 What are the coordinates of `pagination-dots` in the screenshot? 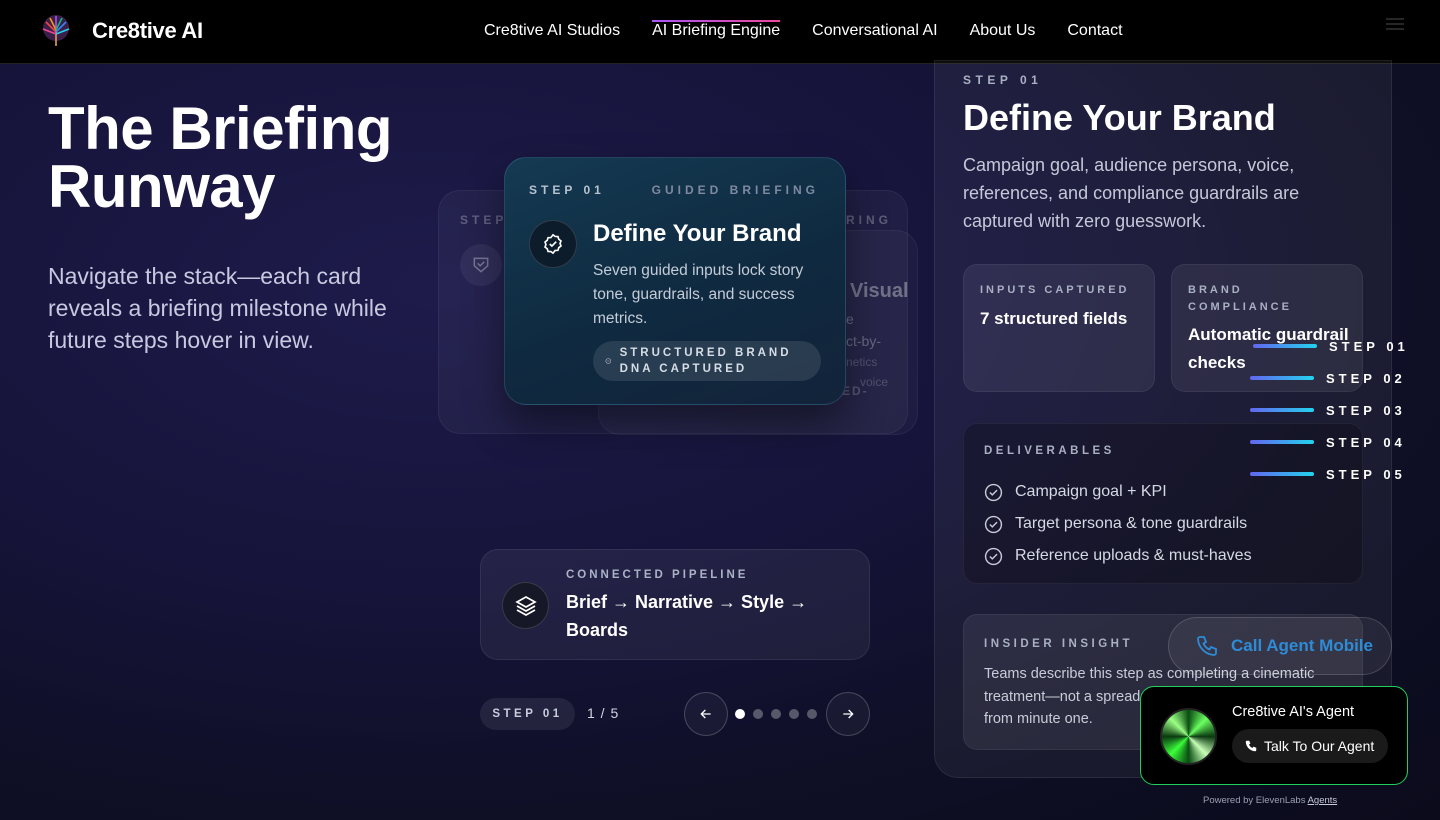 It's located at (776, 714).